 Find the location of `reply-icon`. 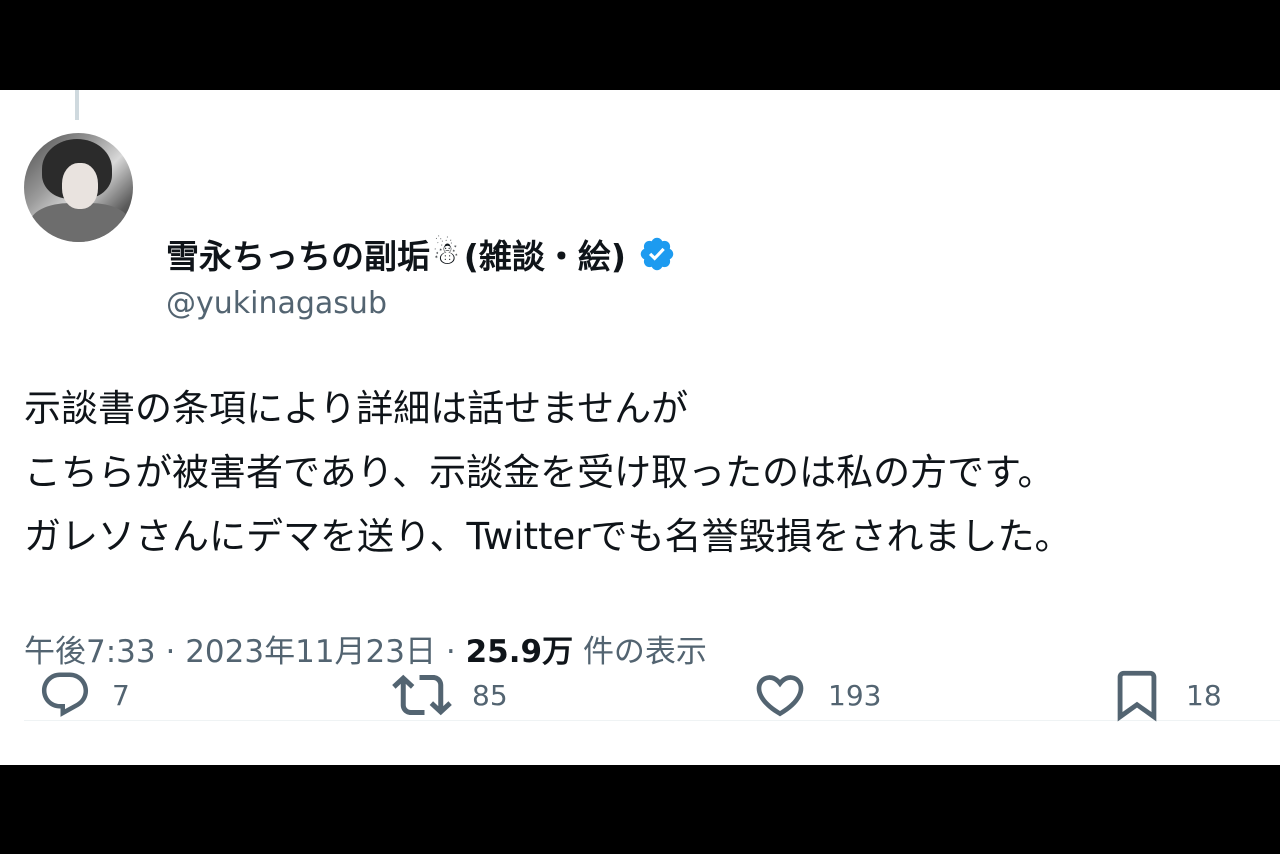

reply-icon is located at coordinates (65, 694).